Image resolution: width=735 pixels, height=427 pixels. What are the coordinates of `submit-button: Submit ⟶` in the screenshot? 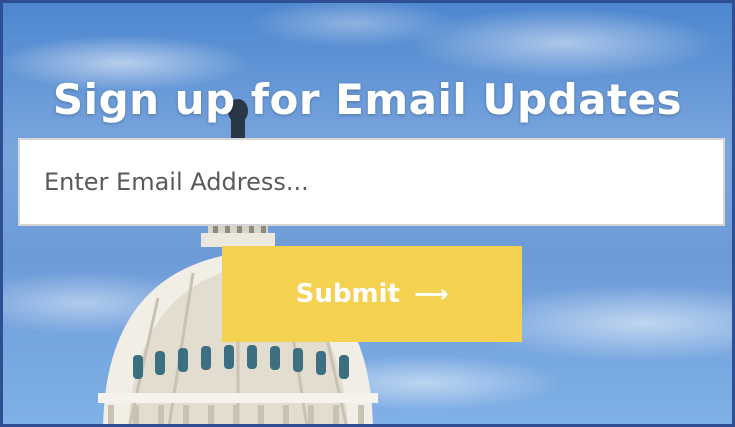 It's located at (372, 294).